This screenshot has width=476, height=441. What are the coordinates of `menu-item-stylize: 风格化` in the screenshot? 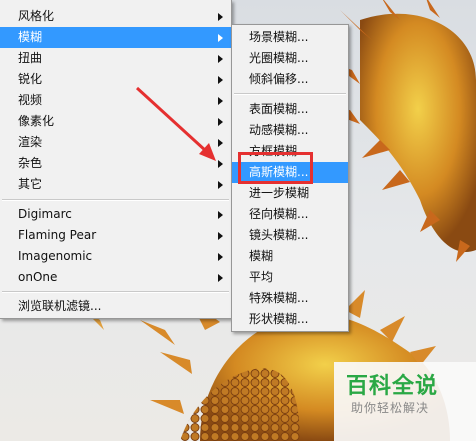 It's located at (115, 16).